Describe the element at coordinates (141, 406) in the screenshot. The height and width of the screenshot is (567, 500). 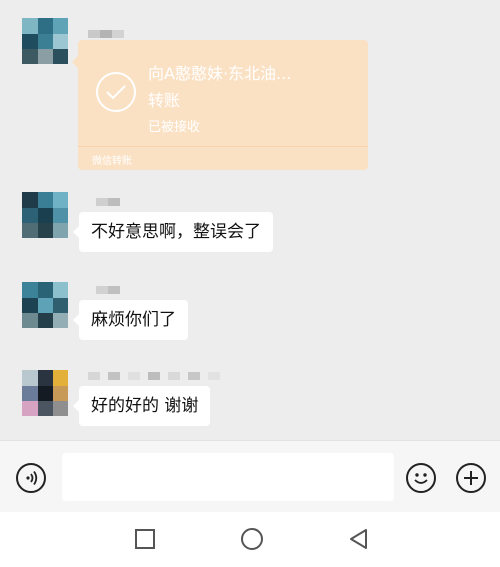
I see `message-bubble: 好的好的 谢谢` at that location.